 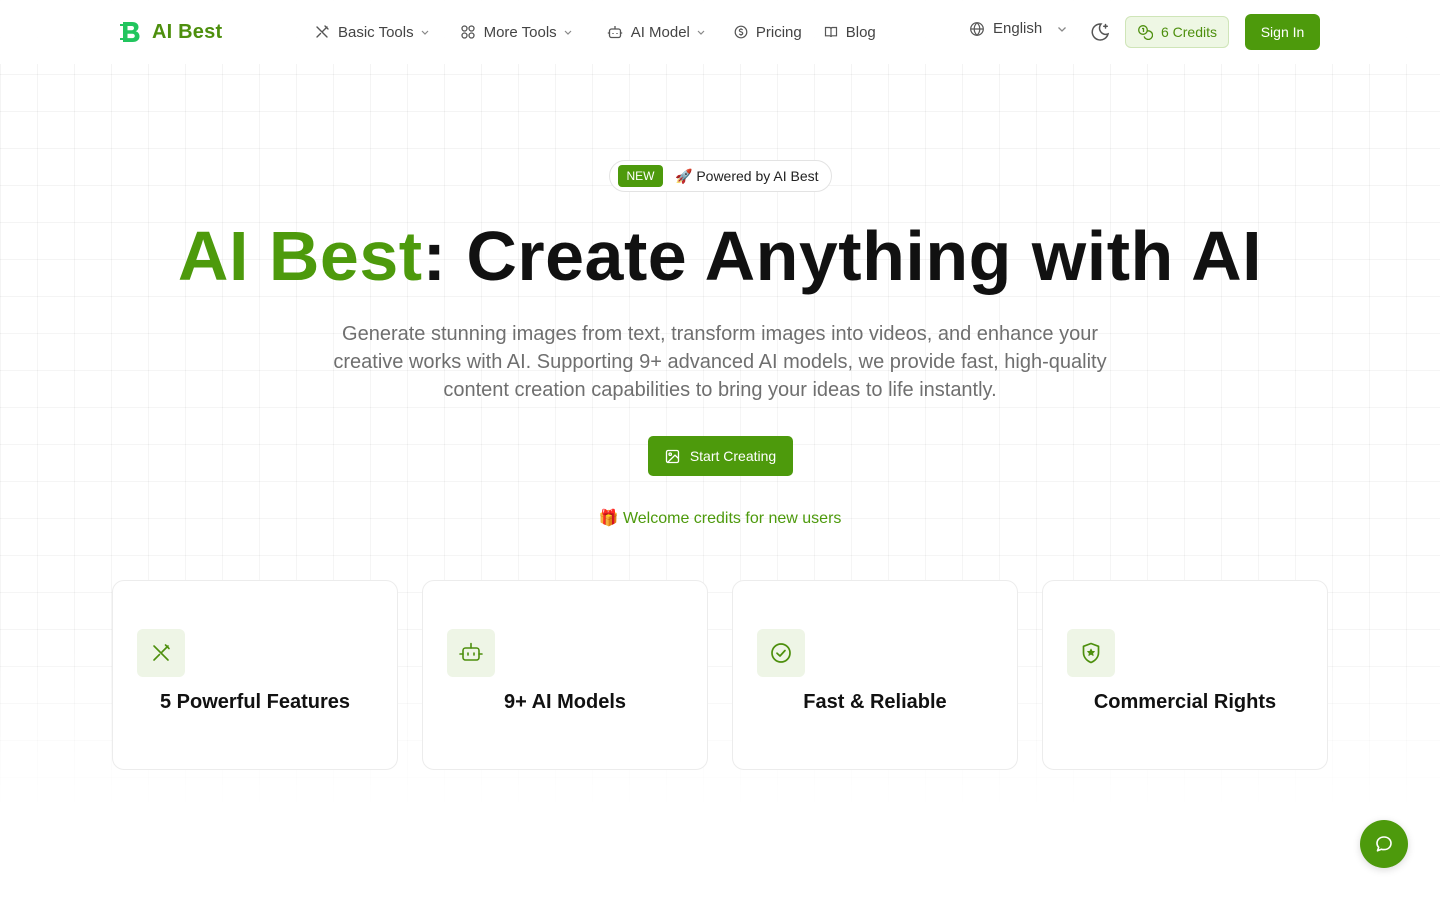 What do you see at coordinates (720, 518) in the screenshot?
I see `welcome-credits-note: 🎁 Welcome credits for new users` at bounding box center [720, 518].